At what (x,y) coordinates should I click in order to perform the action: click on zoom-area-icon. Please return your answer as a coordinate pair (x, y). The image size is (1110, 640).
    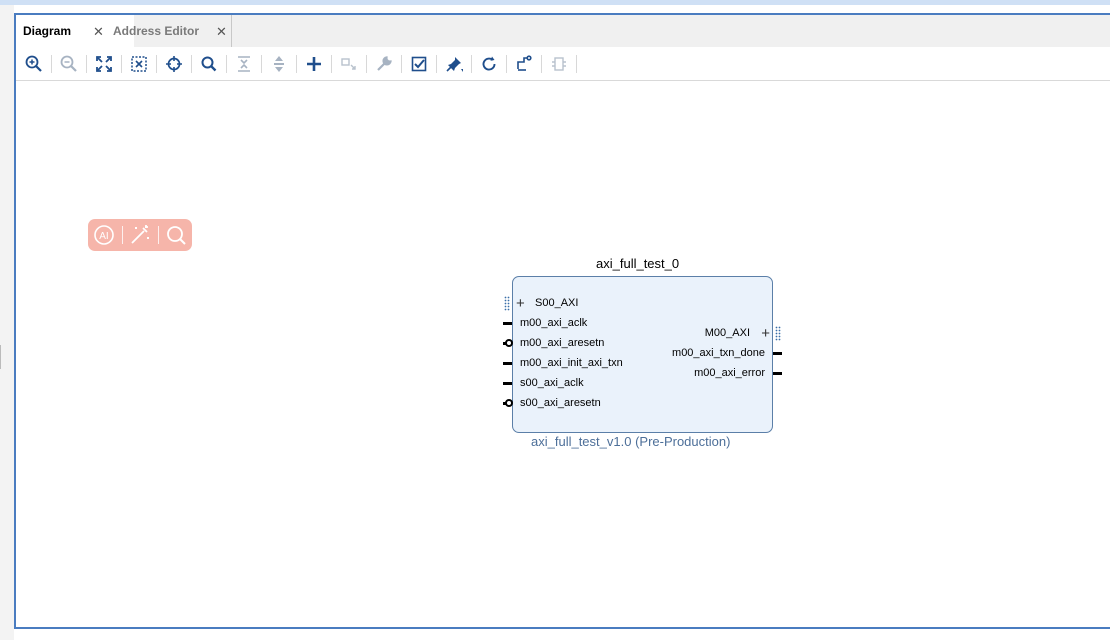
    Looking at the image, I should click on (139, 64).